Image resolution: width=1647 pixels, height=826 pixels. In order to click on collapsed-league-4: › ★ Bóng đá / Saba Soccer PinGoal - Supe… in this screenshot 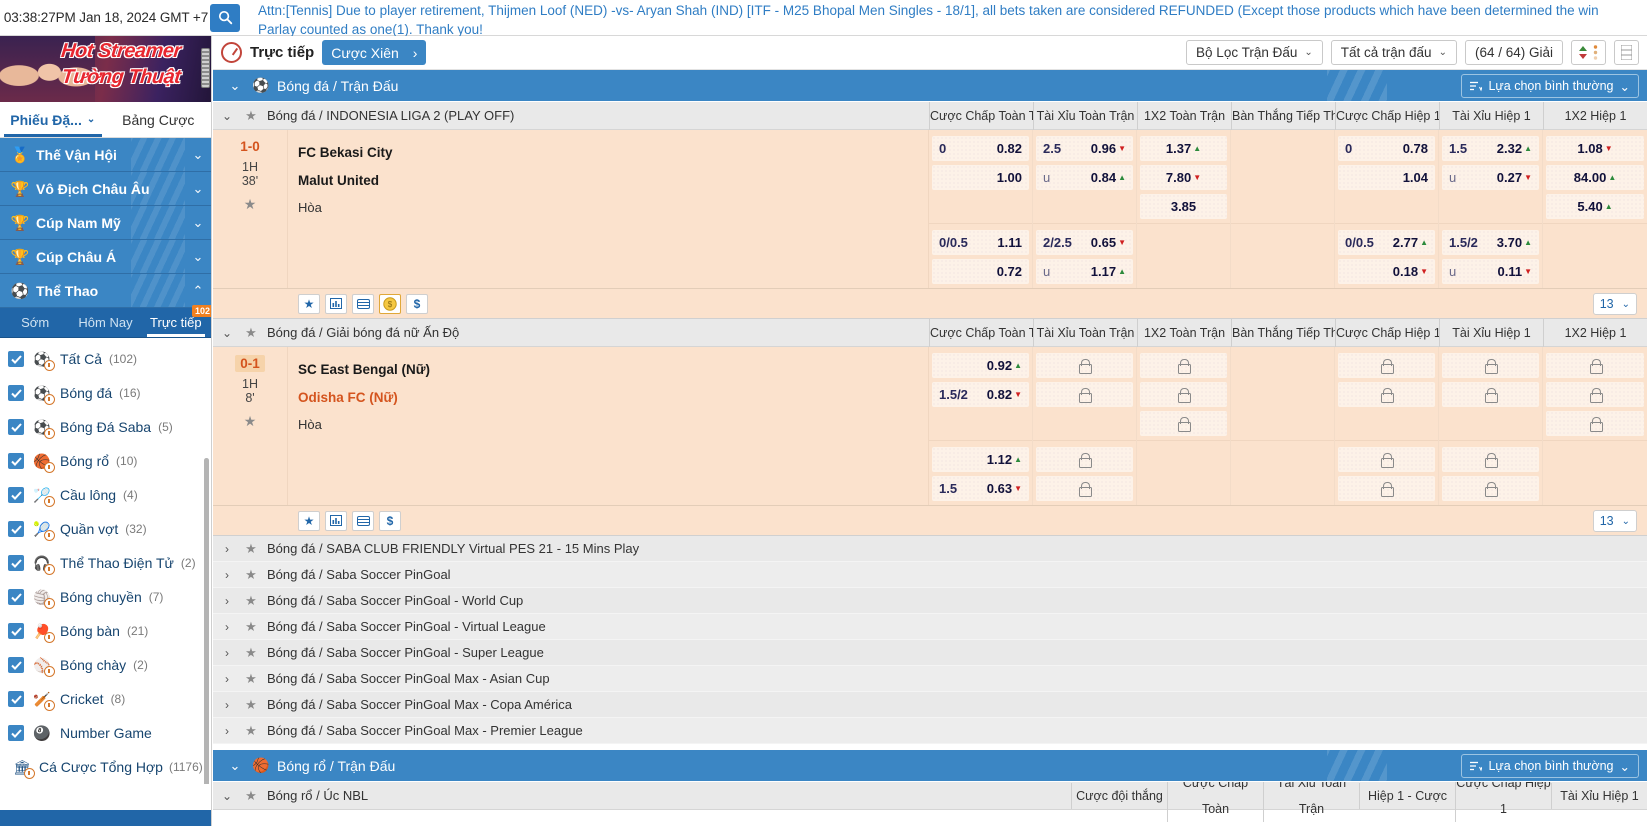, I will do `click(930, 653)`.